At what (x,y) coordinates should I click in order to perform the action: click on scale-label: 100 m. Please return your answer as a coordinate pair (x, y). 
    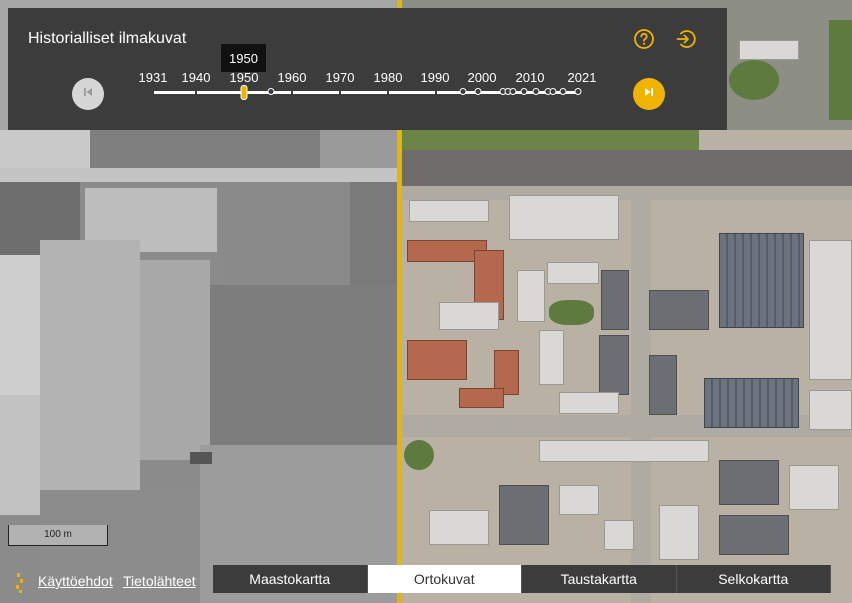
    Looking at the image, I should click on (58, 534).